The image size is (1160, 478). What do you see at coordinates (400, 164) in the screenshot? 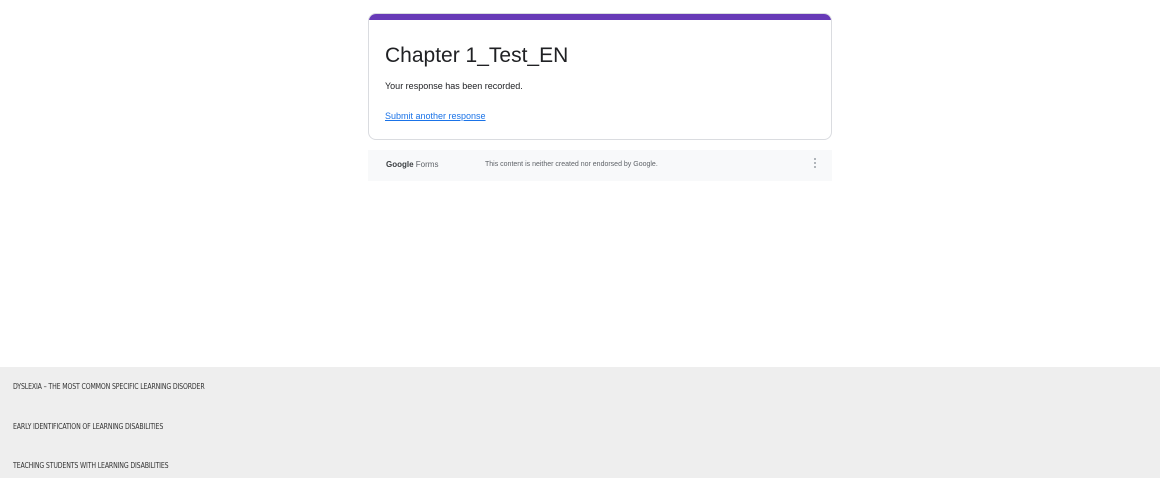
I see `brand-google-text: Google` at bounding box center [400, 164].